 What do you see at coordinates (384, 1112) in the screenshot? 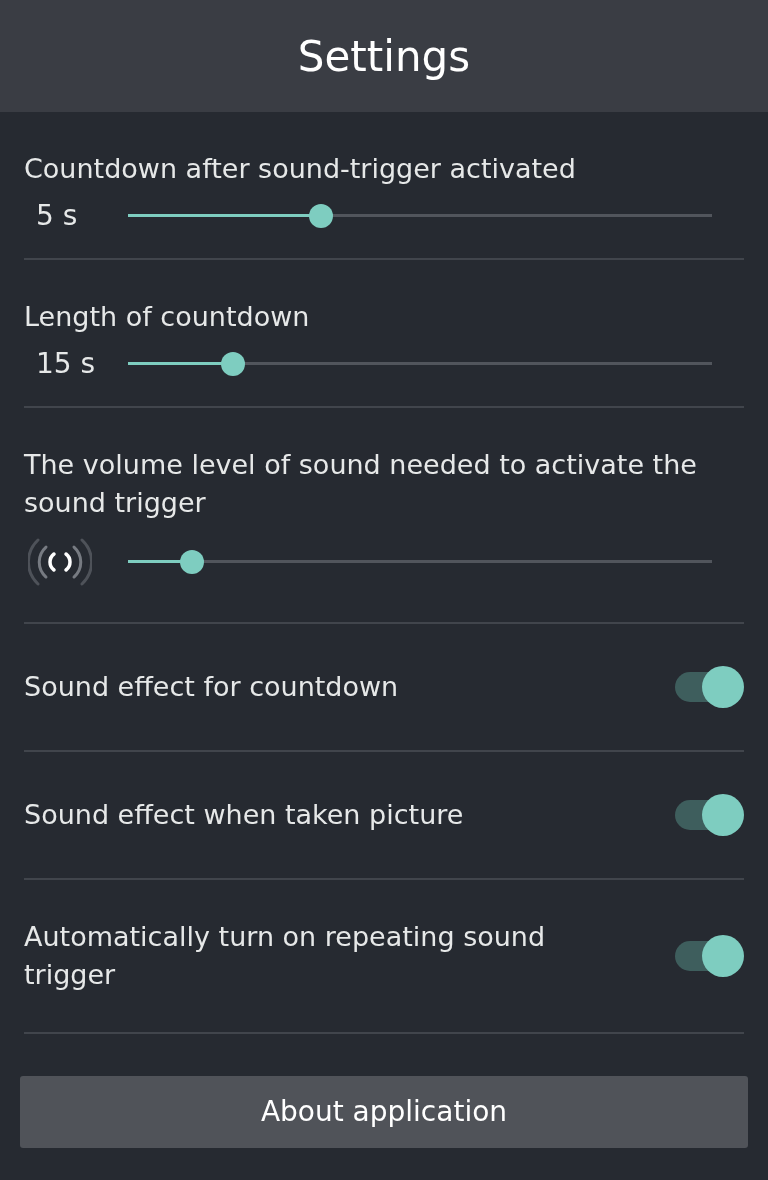
I see `about-button: About application` at bounding box center [384, 1112].